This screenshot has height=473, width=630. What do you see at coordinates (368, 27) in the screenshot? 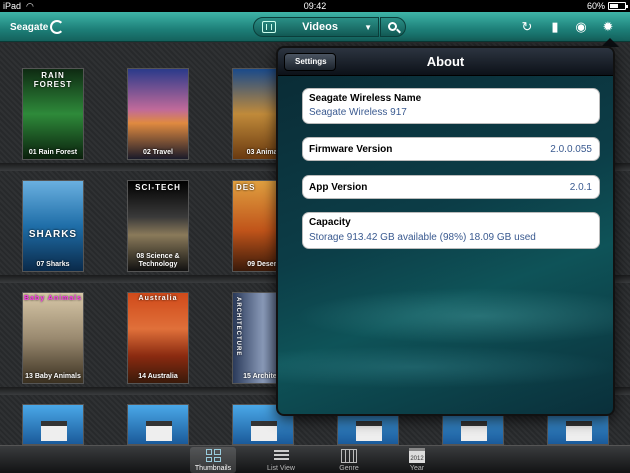
I see `chevron-down-icon: ▼` at bounding box center [368, 27].